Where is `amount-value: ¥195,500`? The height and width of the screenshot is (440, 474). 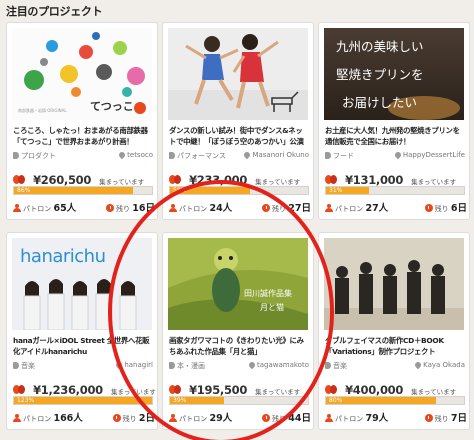
amount-value: ¥195,500 is located at coordinates (218, 390).